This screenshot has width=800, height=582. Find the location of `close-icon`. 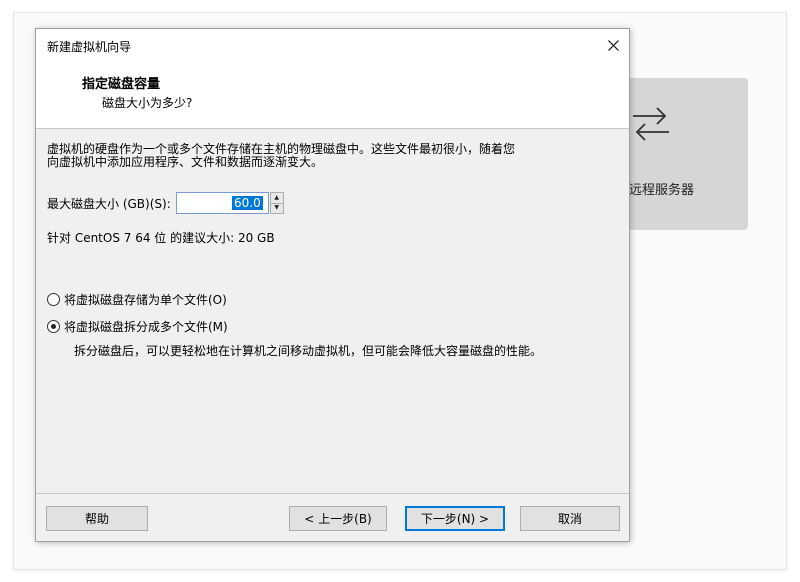

close-icon is located at coordinates (613, 45).